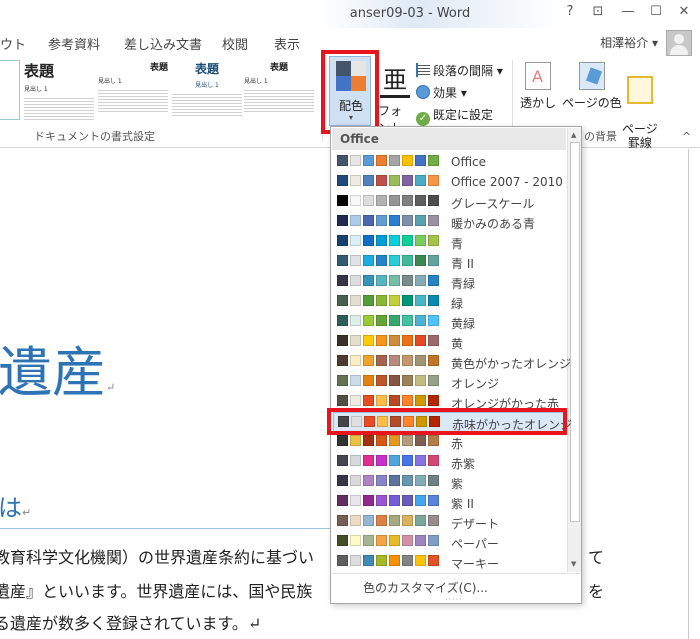 Image resolution: width=700 pixels, height=639 pixels. I want to click on color-scheme-item: 緑, so click(450, 302).